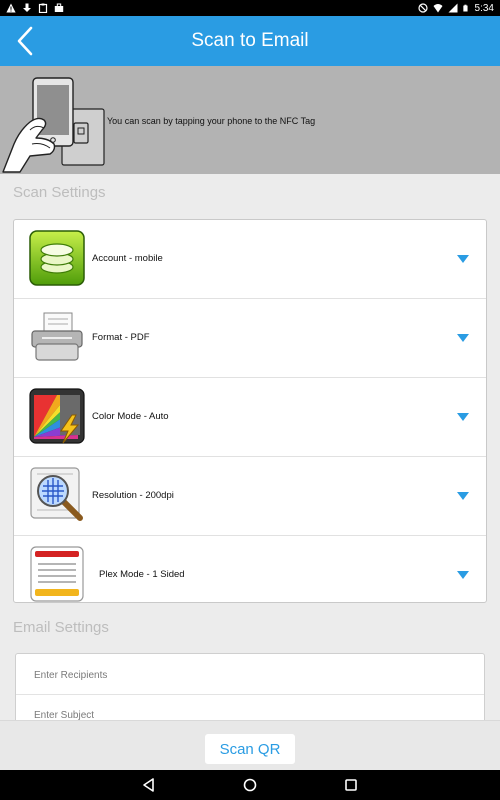  I want to click on recipients-input, so click(250, 675).